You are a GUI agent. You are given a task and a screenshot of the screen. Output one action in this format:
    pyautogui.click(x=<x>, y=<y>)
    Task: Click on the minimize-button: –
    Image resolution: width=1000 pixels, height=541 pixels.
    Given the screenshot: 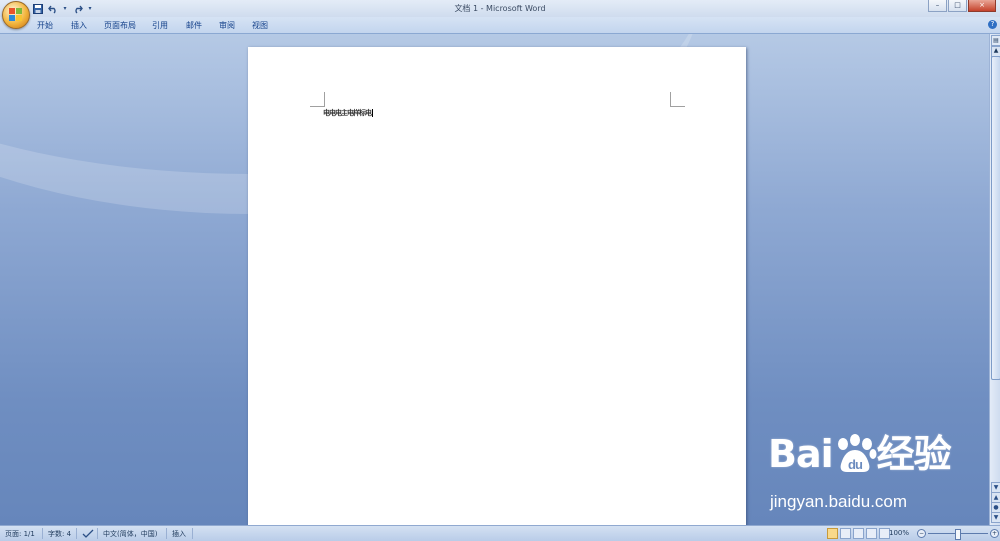 What is the action you would take?
    pyautogui.click(x=937, y=6)
    